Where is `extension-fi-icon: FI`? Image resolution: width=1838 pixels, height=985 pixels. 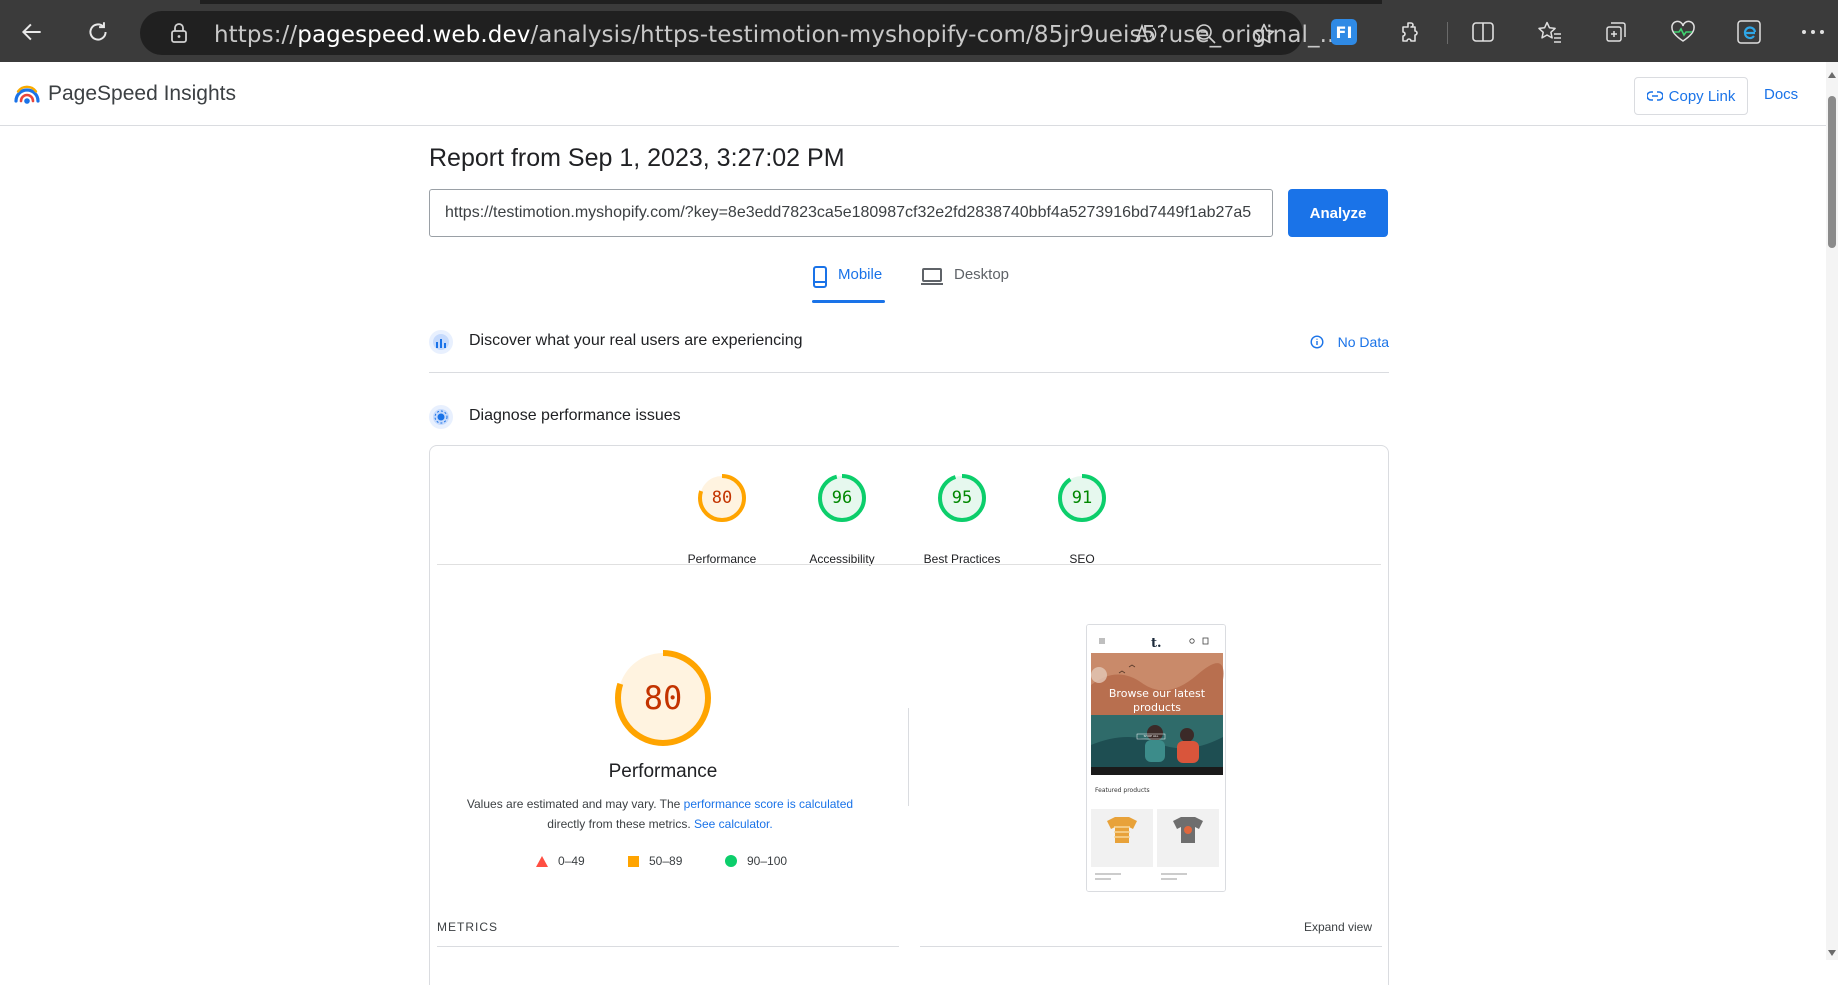 extension-fi-icon: FI is located at coordinates (1344, 32).